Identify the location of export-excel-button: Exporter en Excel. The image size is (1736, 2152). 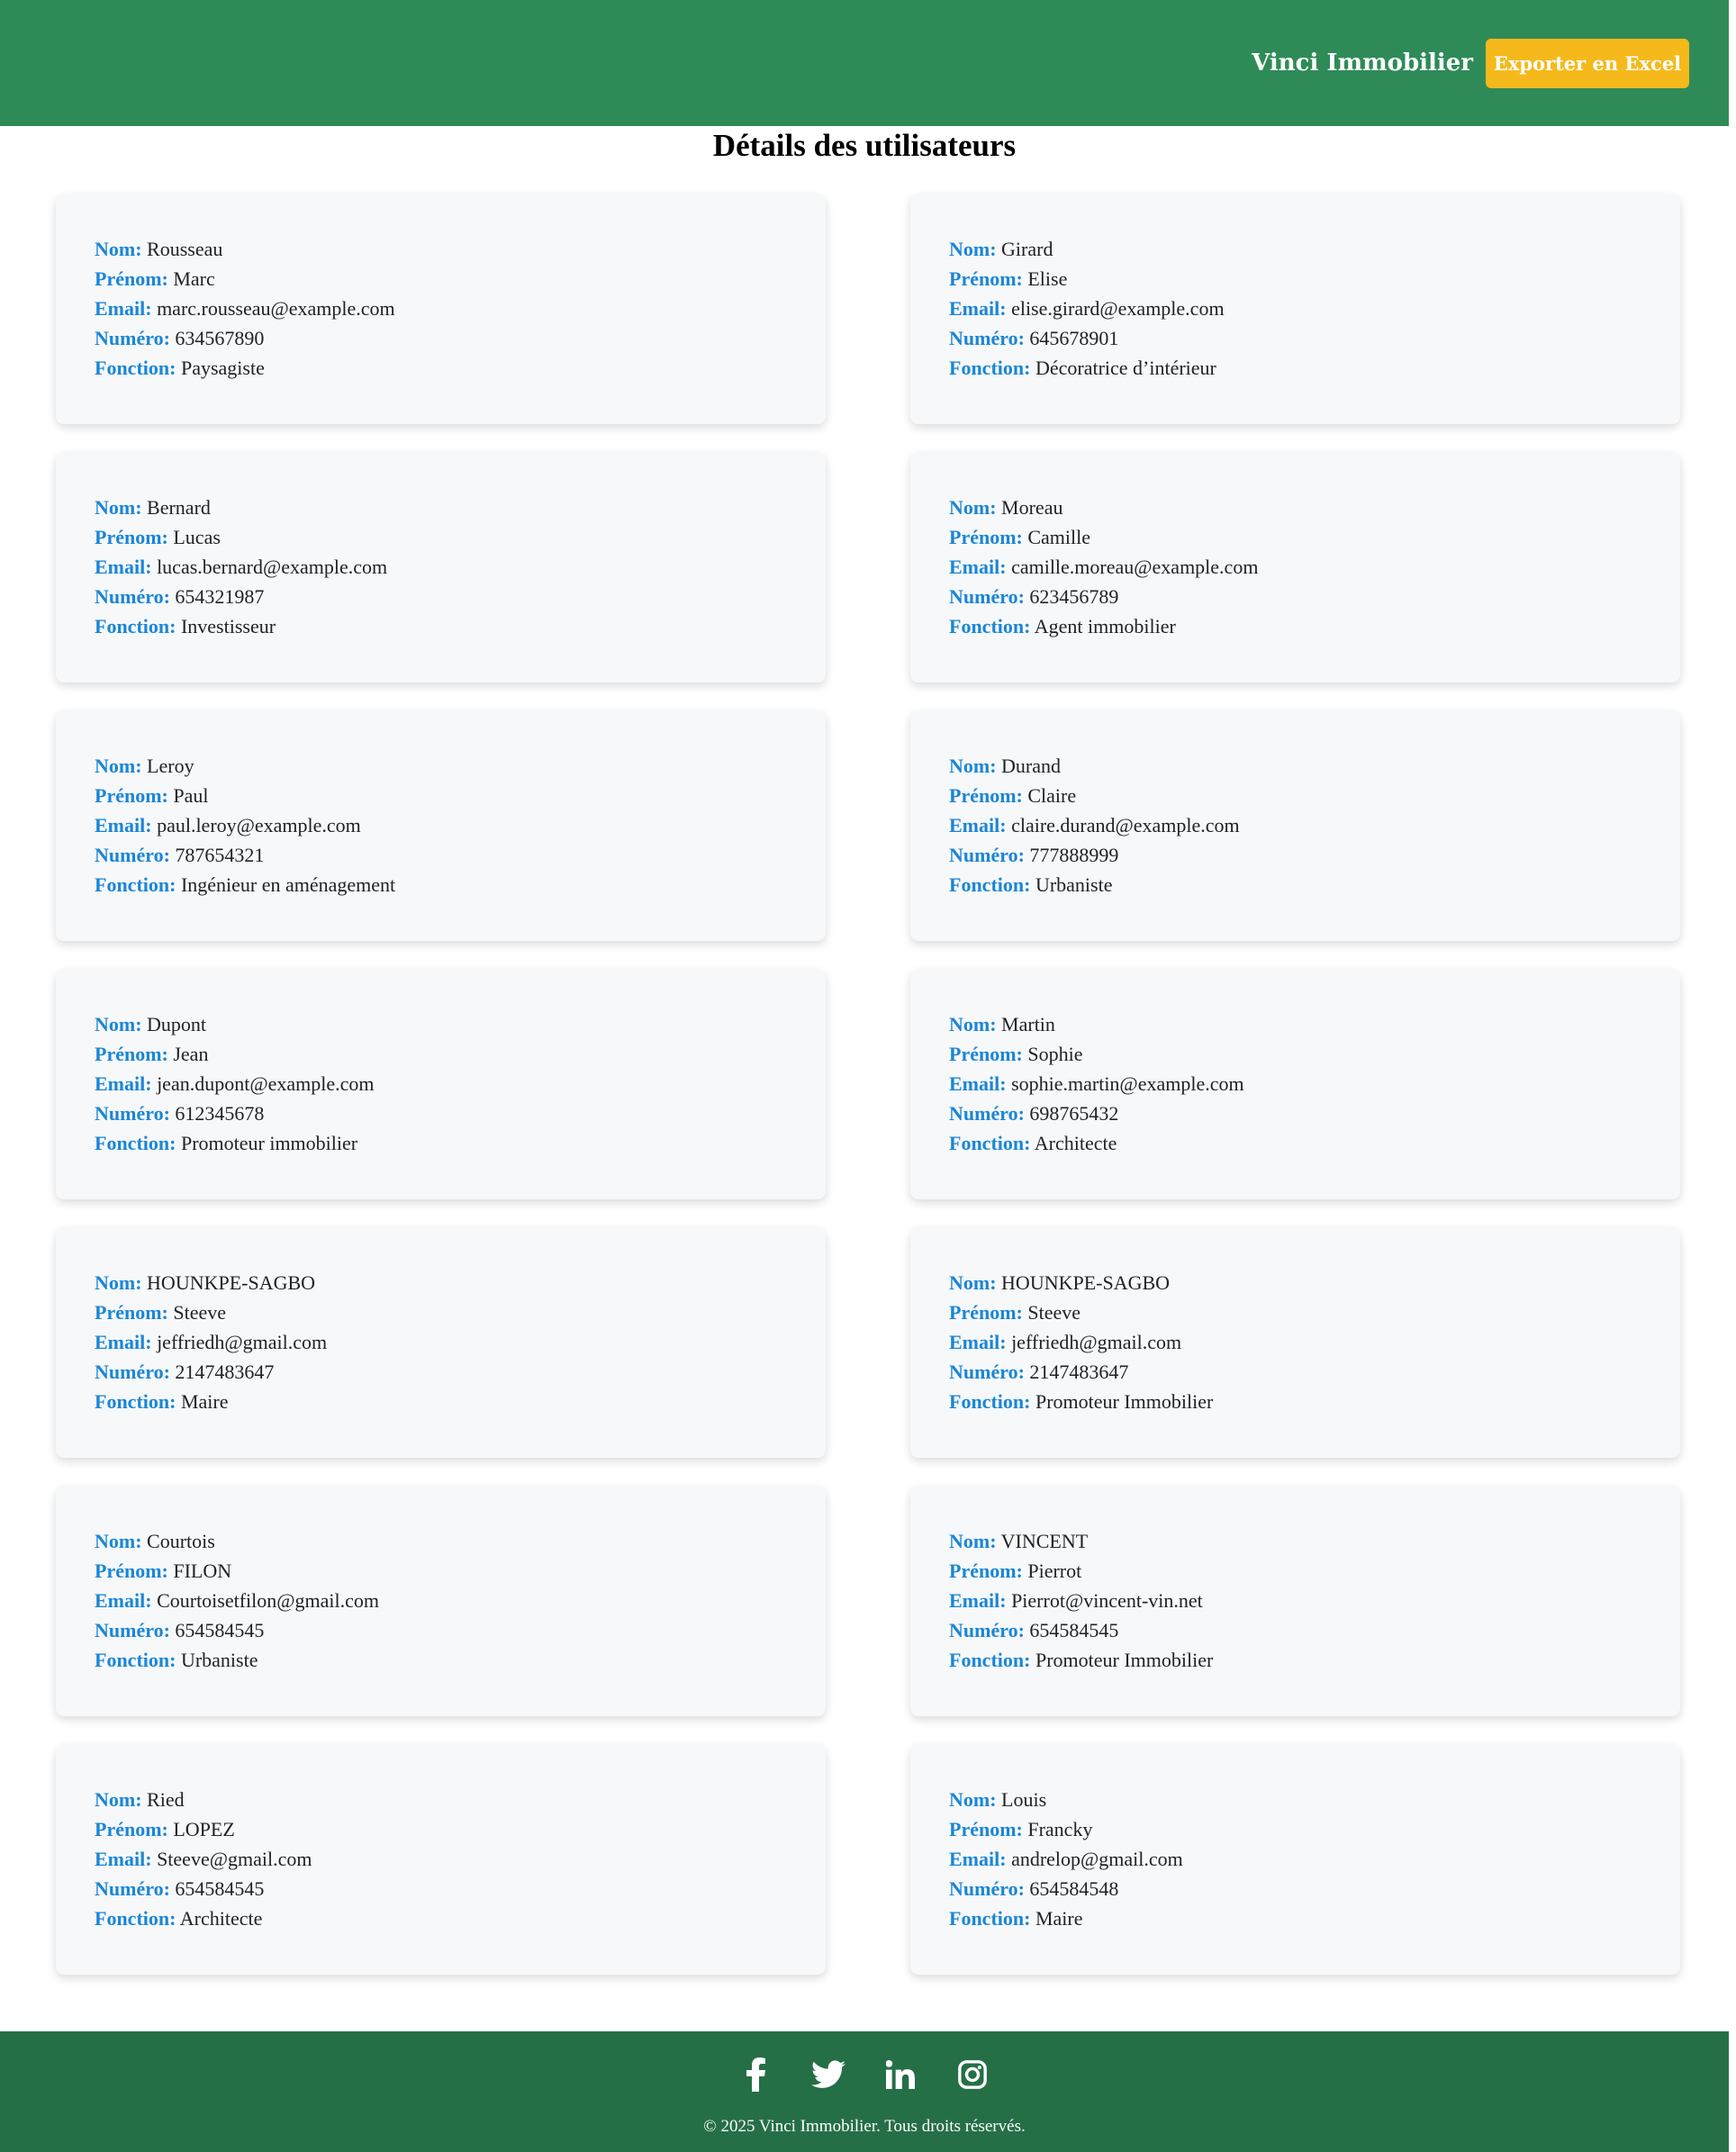
(1587, 63).